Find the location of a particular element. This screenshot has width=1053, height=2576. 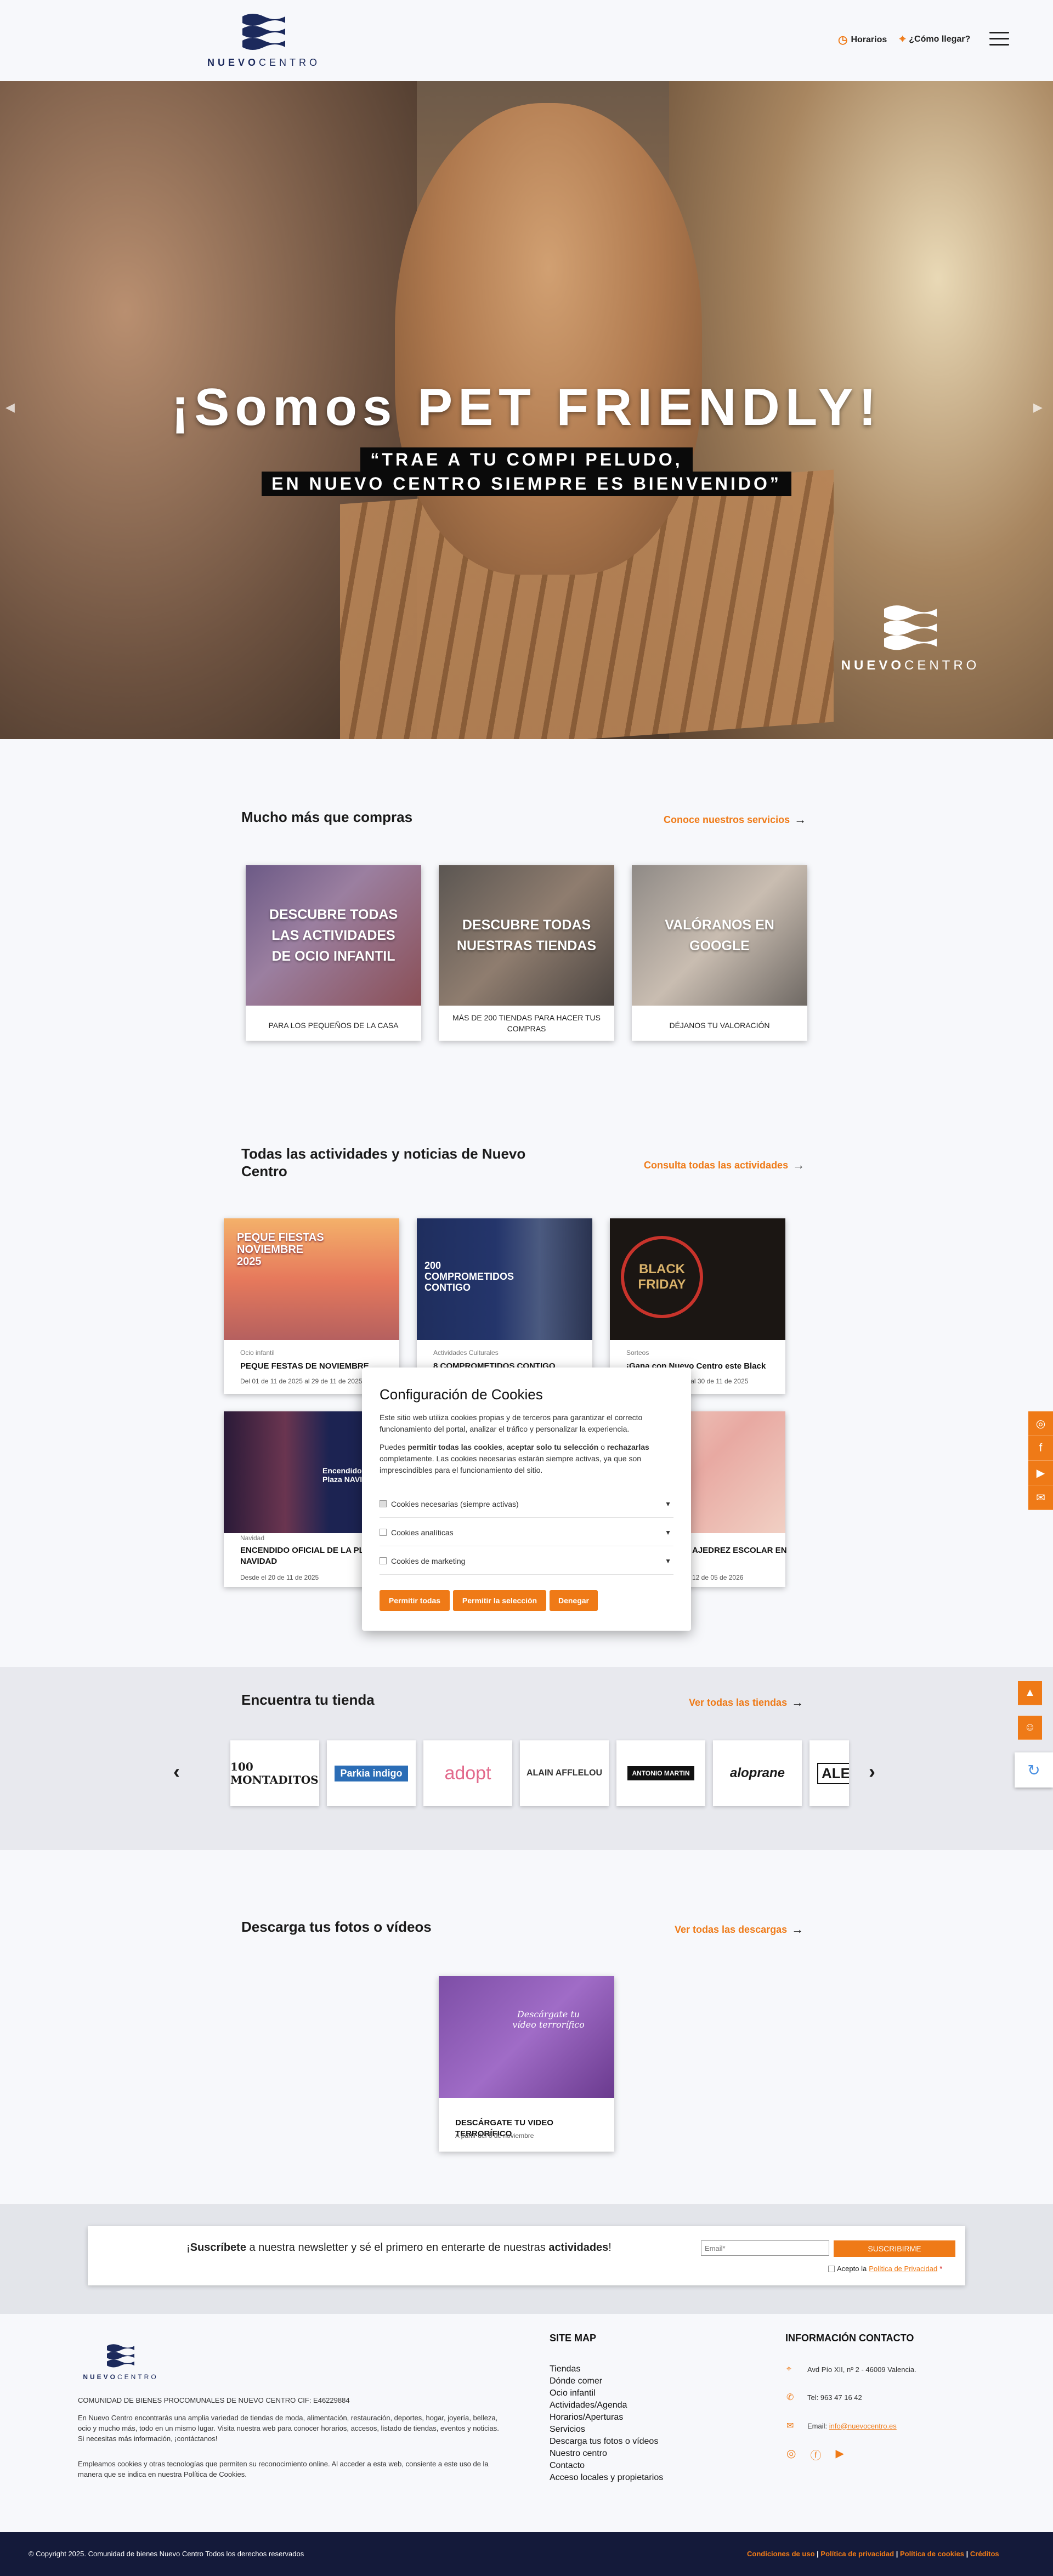

sitemap-link: Horarios/Aperturas is located at coordinates (587, 2417).